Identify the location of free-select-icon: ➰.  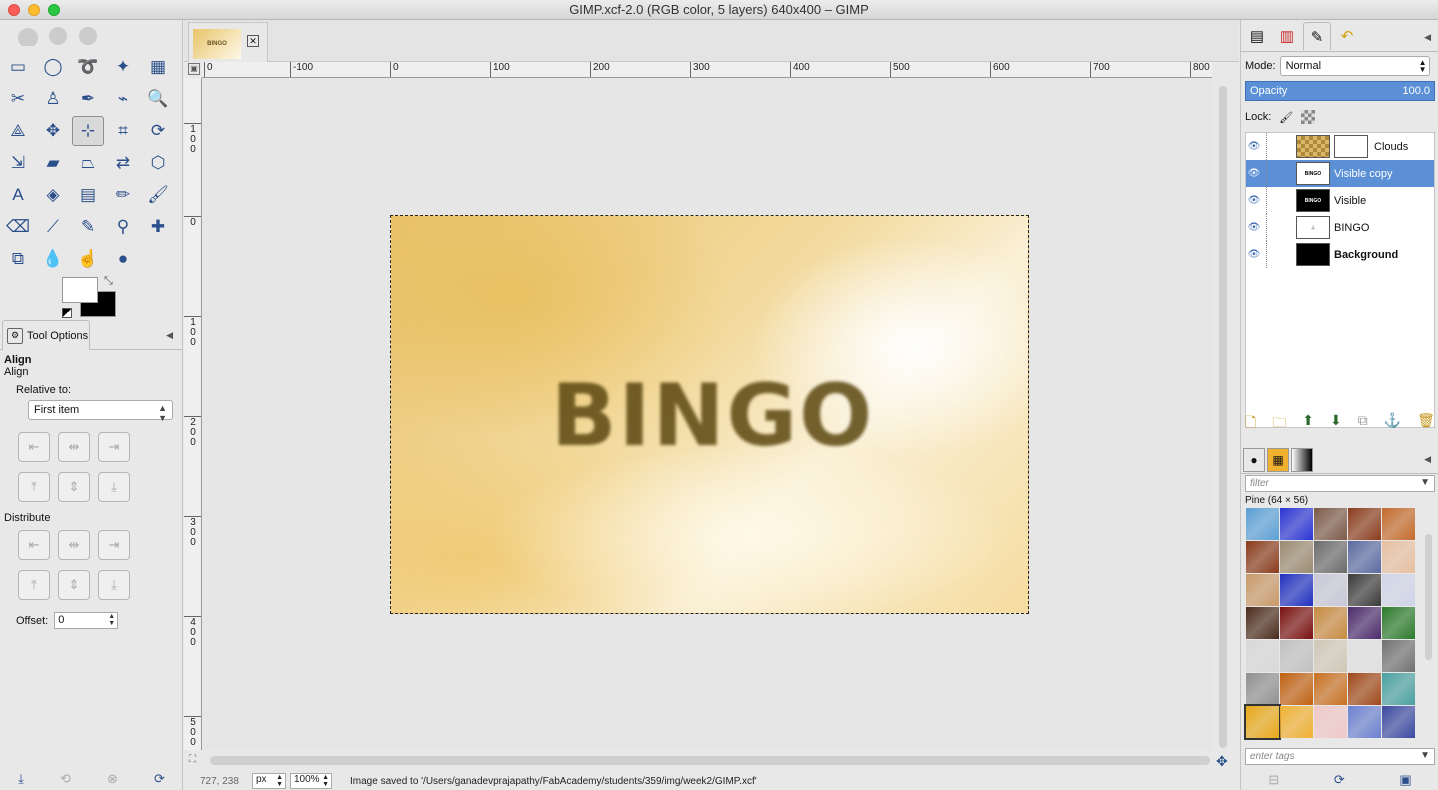
(88, 67).